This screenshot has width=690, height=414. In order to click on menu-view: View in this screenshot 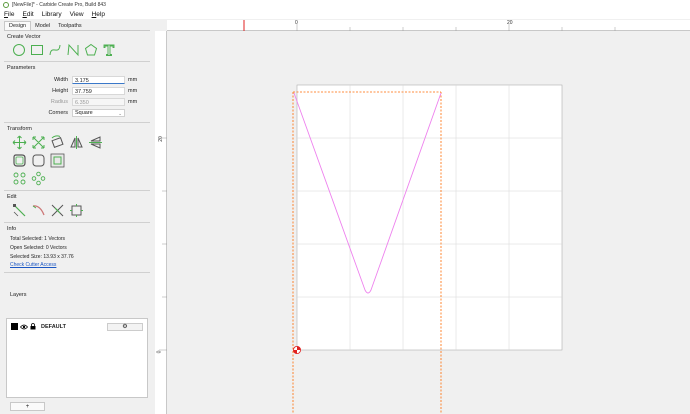, I will do `click(77, 14)`.